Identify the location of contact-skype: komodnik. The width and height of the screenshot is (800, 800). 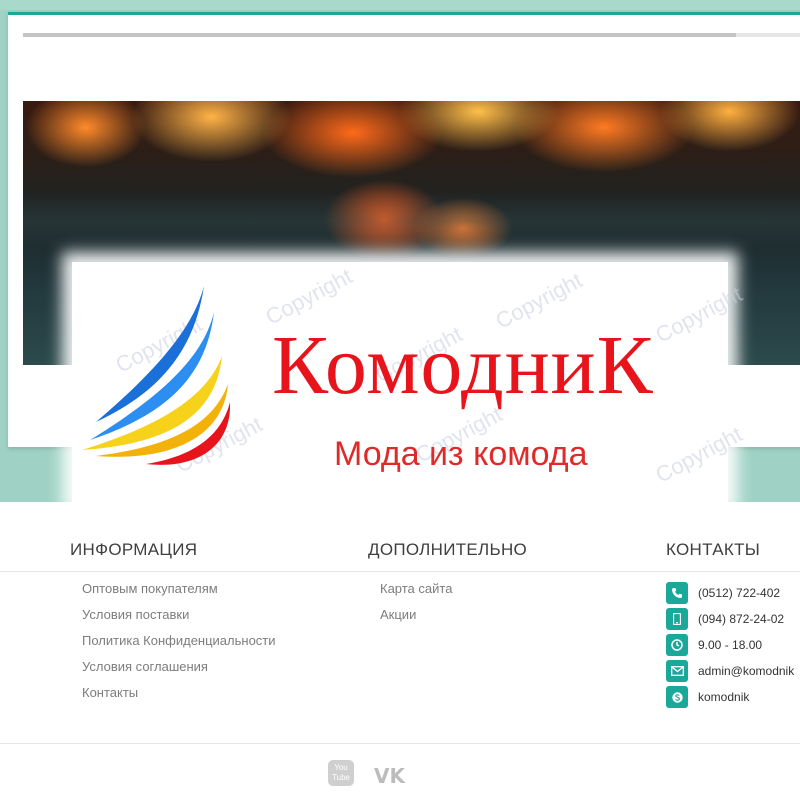
(730, 697).